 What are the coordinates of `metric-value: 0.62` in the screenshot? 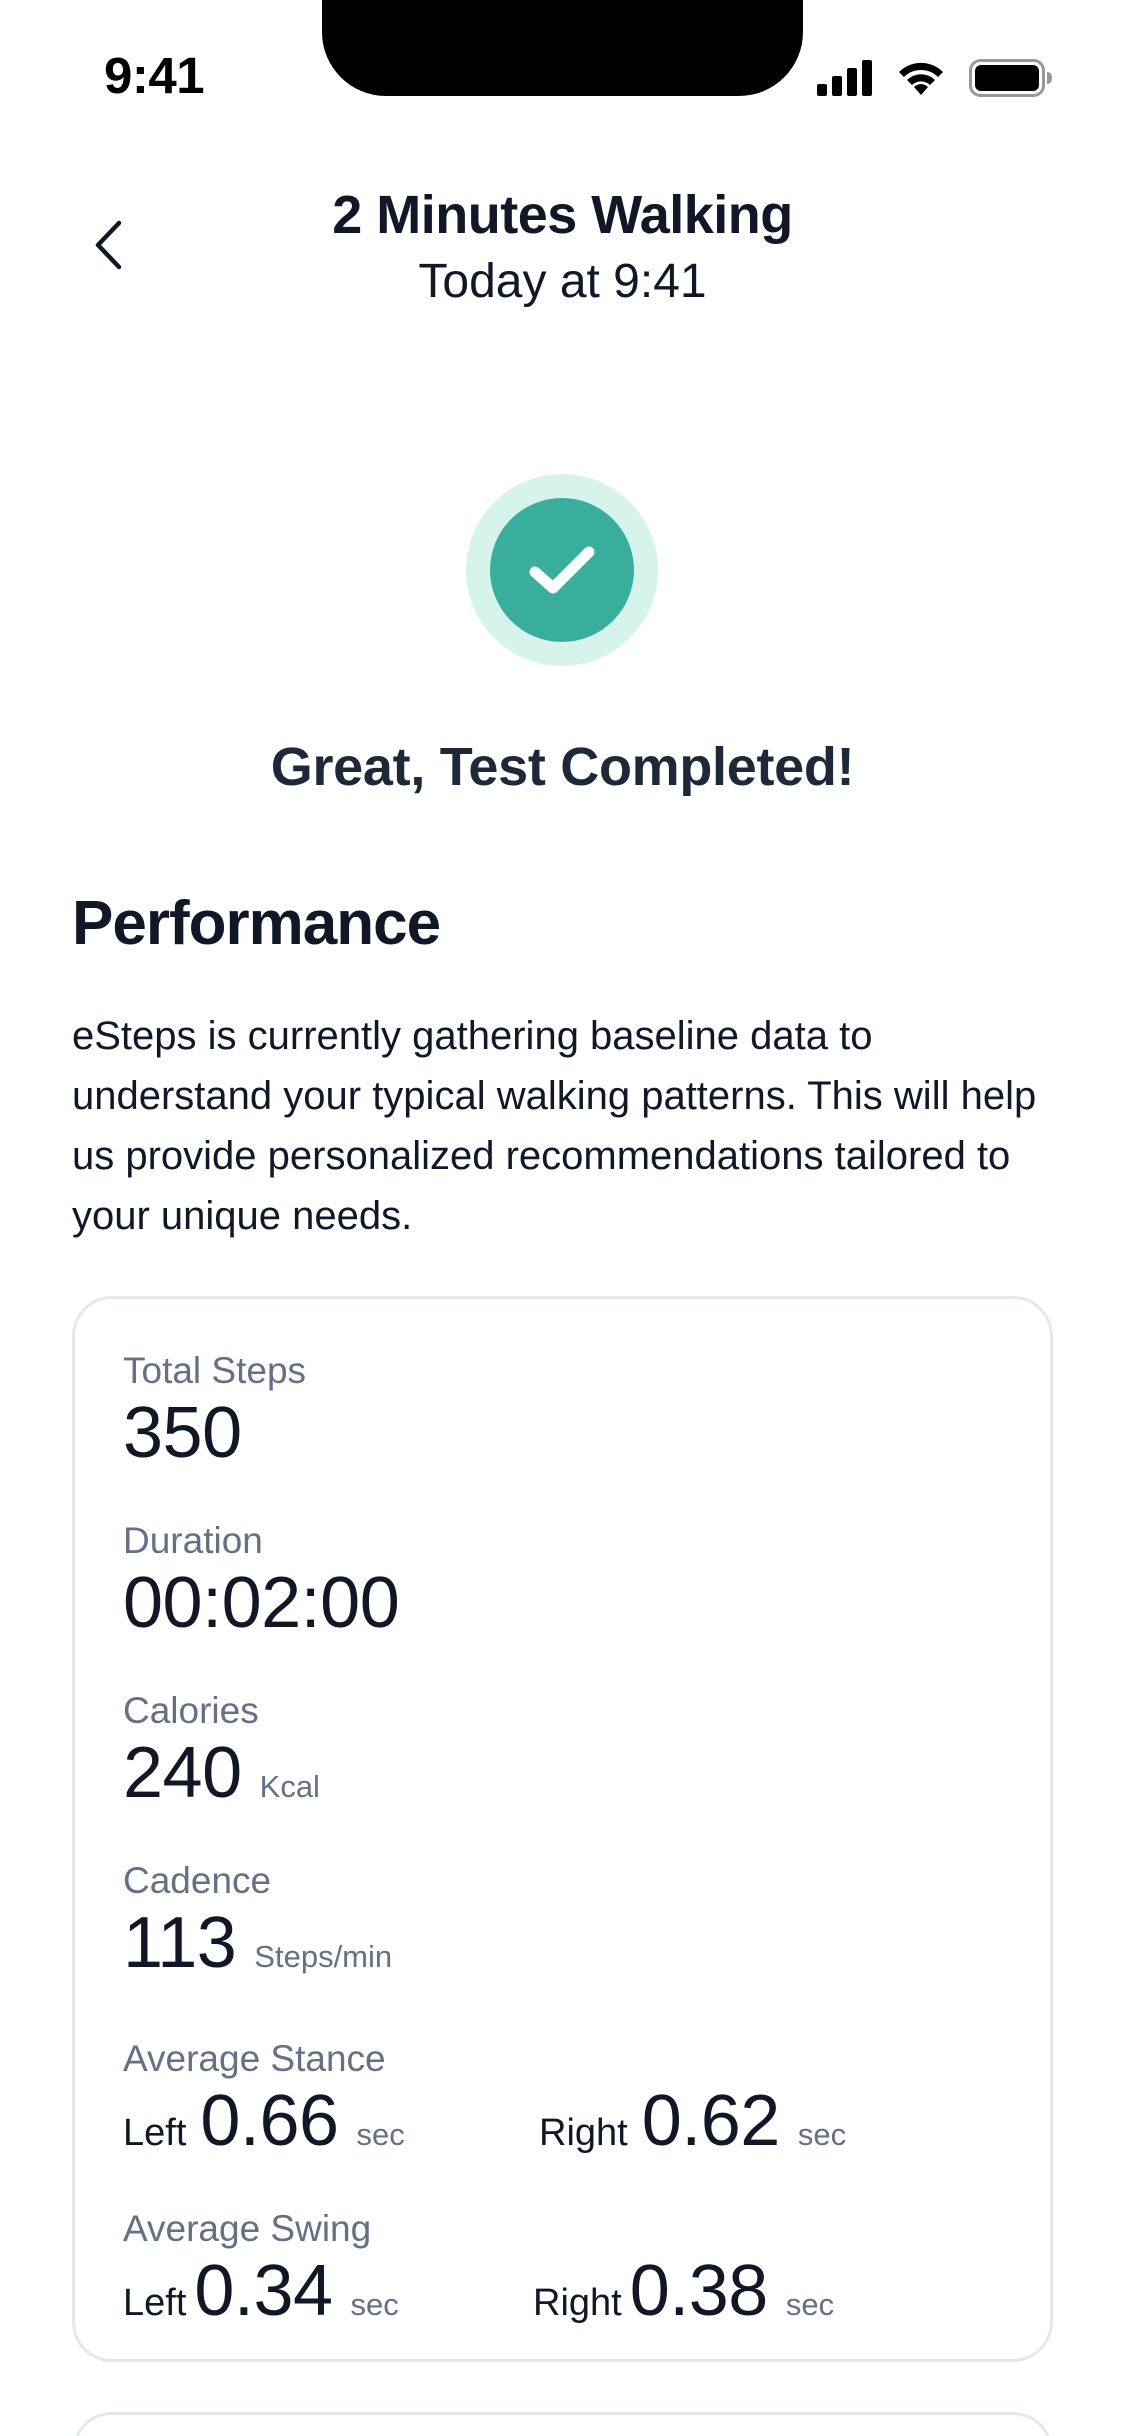 It's located at (711, 2121).